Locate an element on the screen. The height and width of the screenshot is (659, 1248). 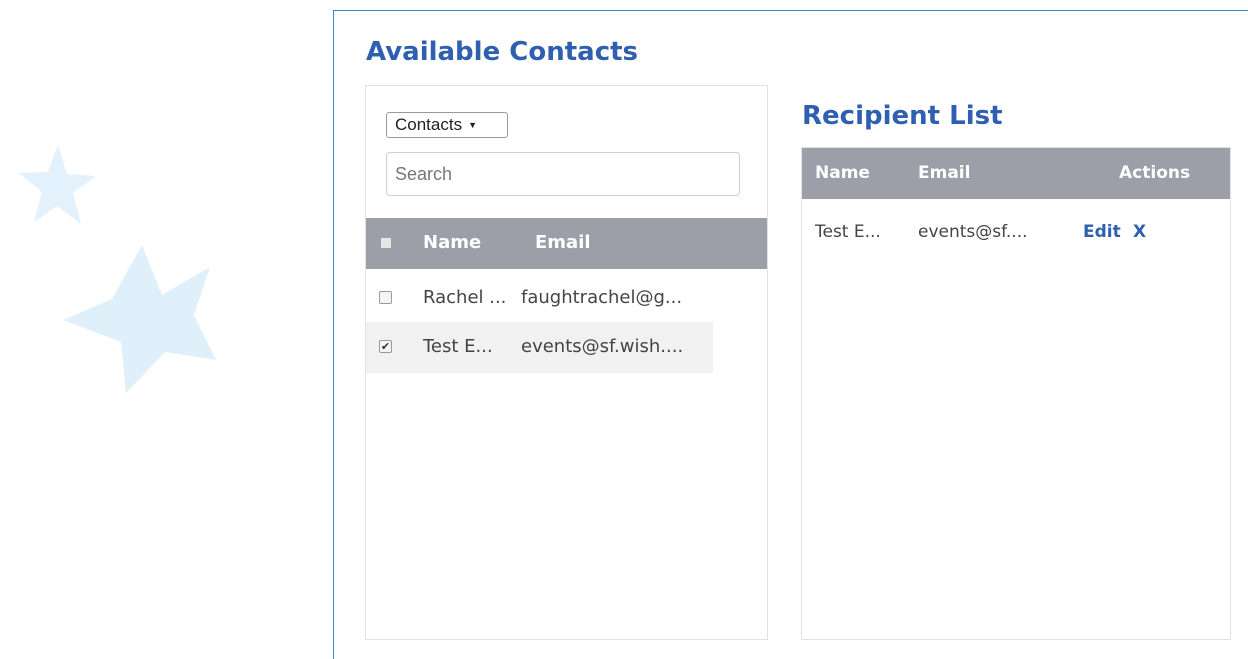
contacts-filter-select: Contacts ▼ is located at coordinates (447, 125).